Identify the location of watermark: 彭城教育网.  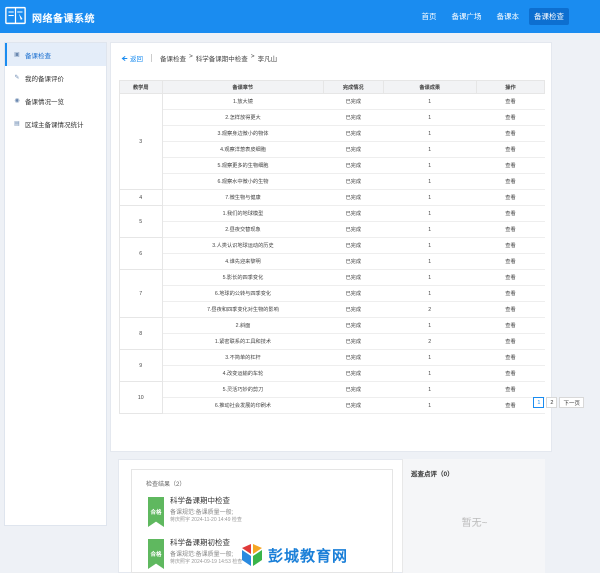
(294, 555).